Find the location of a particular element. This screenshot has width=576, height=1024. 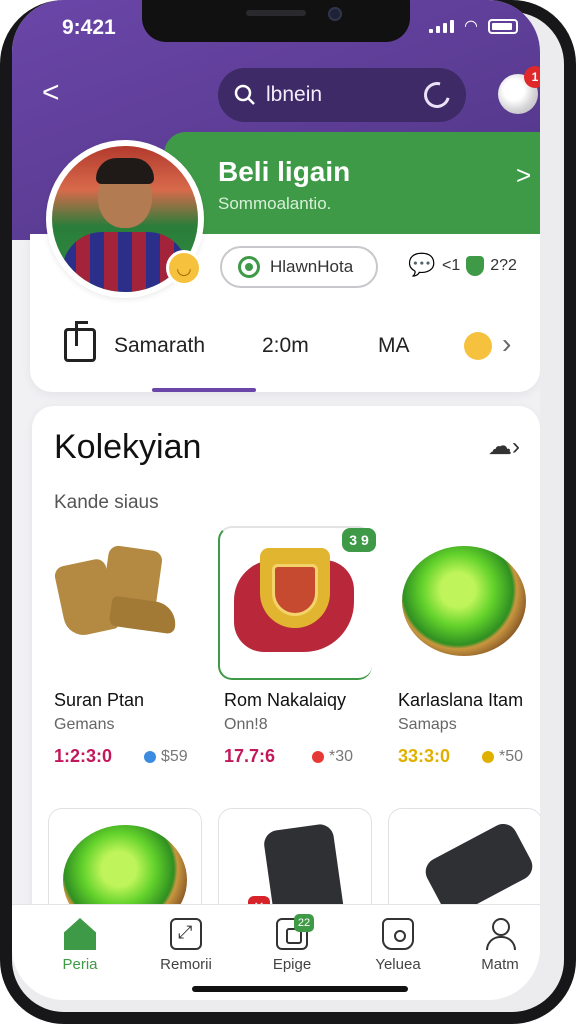

item-coin: $59 is located at coordinates (166, 757).